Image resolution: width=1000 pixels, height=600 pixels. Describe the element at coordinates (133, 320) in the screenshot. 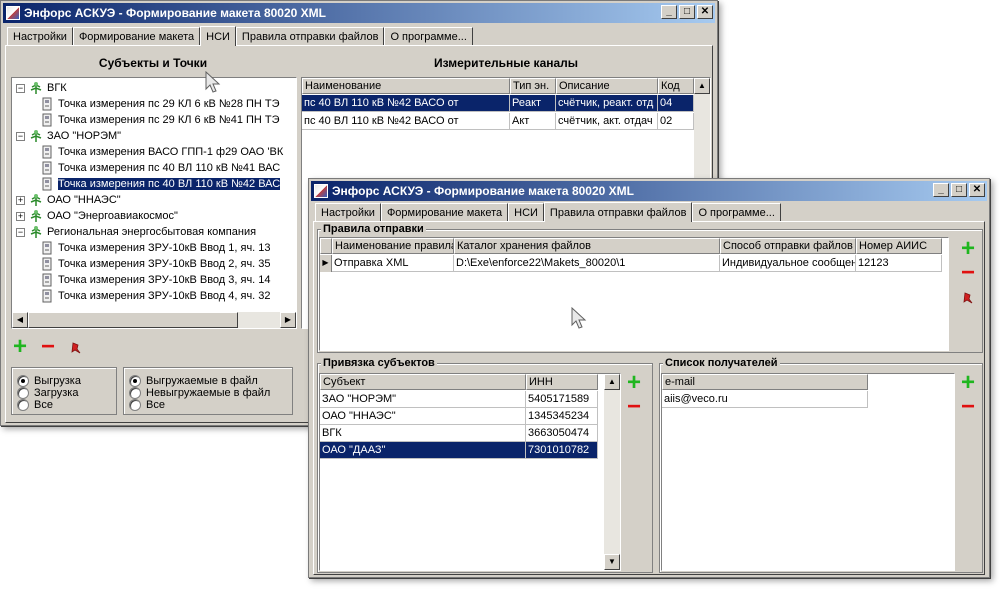

I see `tree-scroll-thumb` at that location.